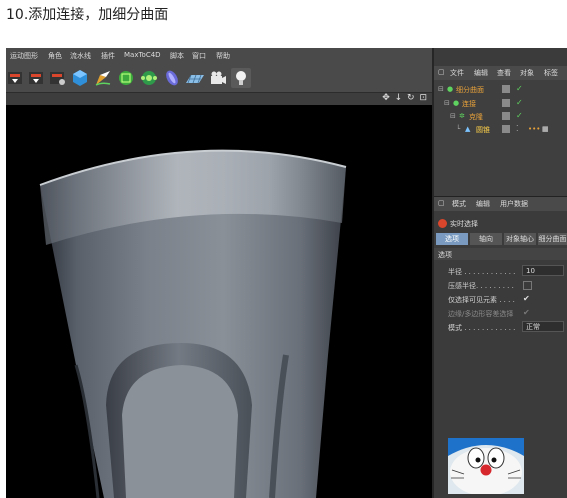 The width and height of the screenshot is (567, 498). Describe the element at coordinates (552, 239) in the screenshot. I see `tab-subdivision: 细分曲面` at that location.